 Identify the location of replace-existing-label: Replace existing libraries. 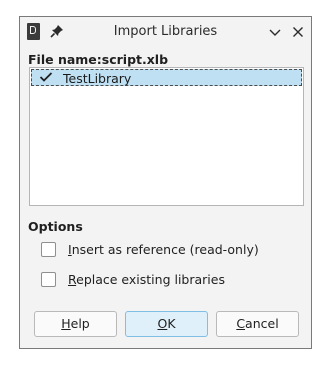
(146, 279).